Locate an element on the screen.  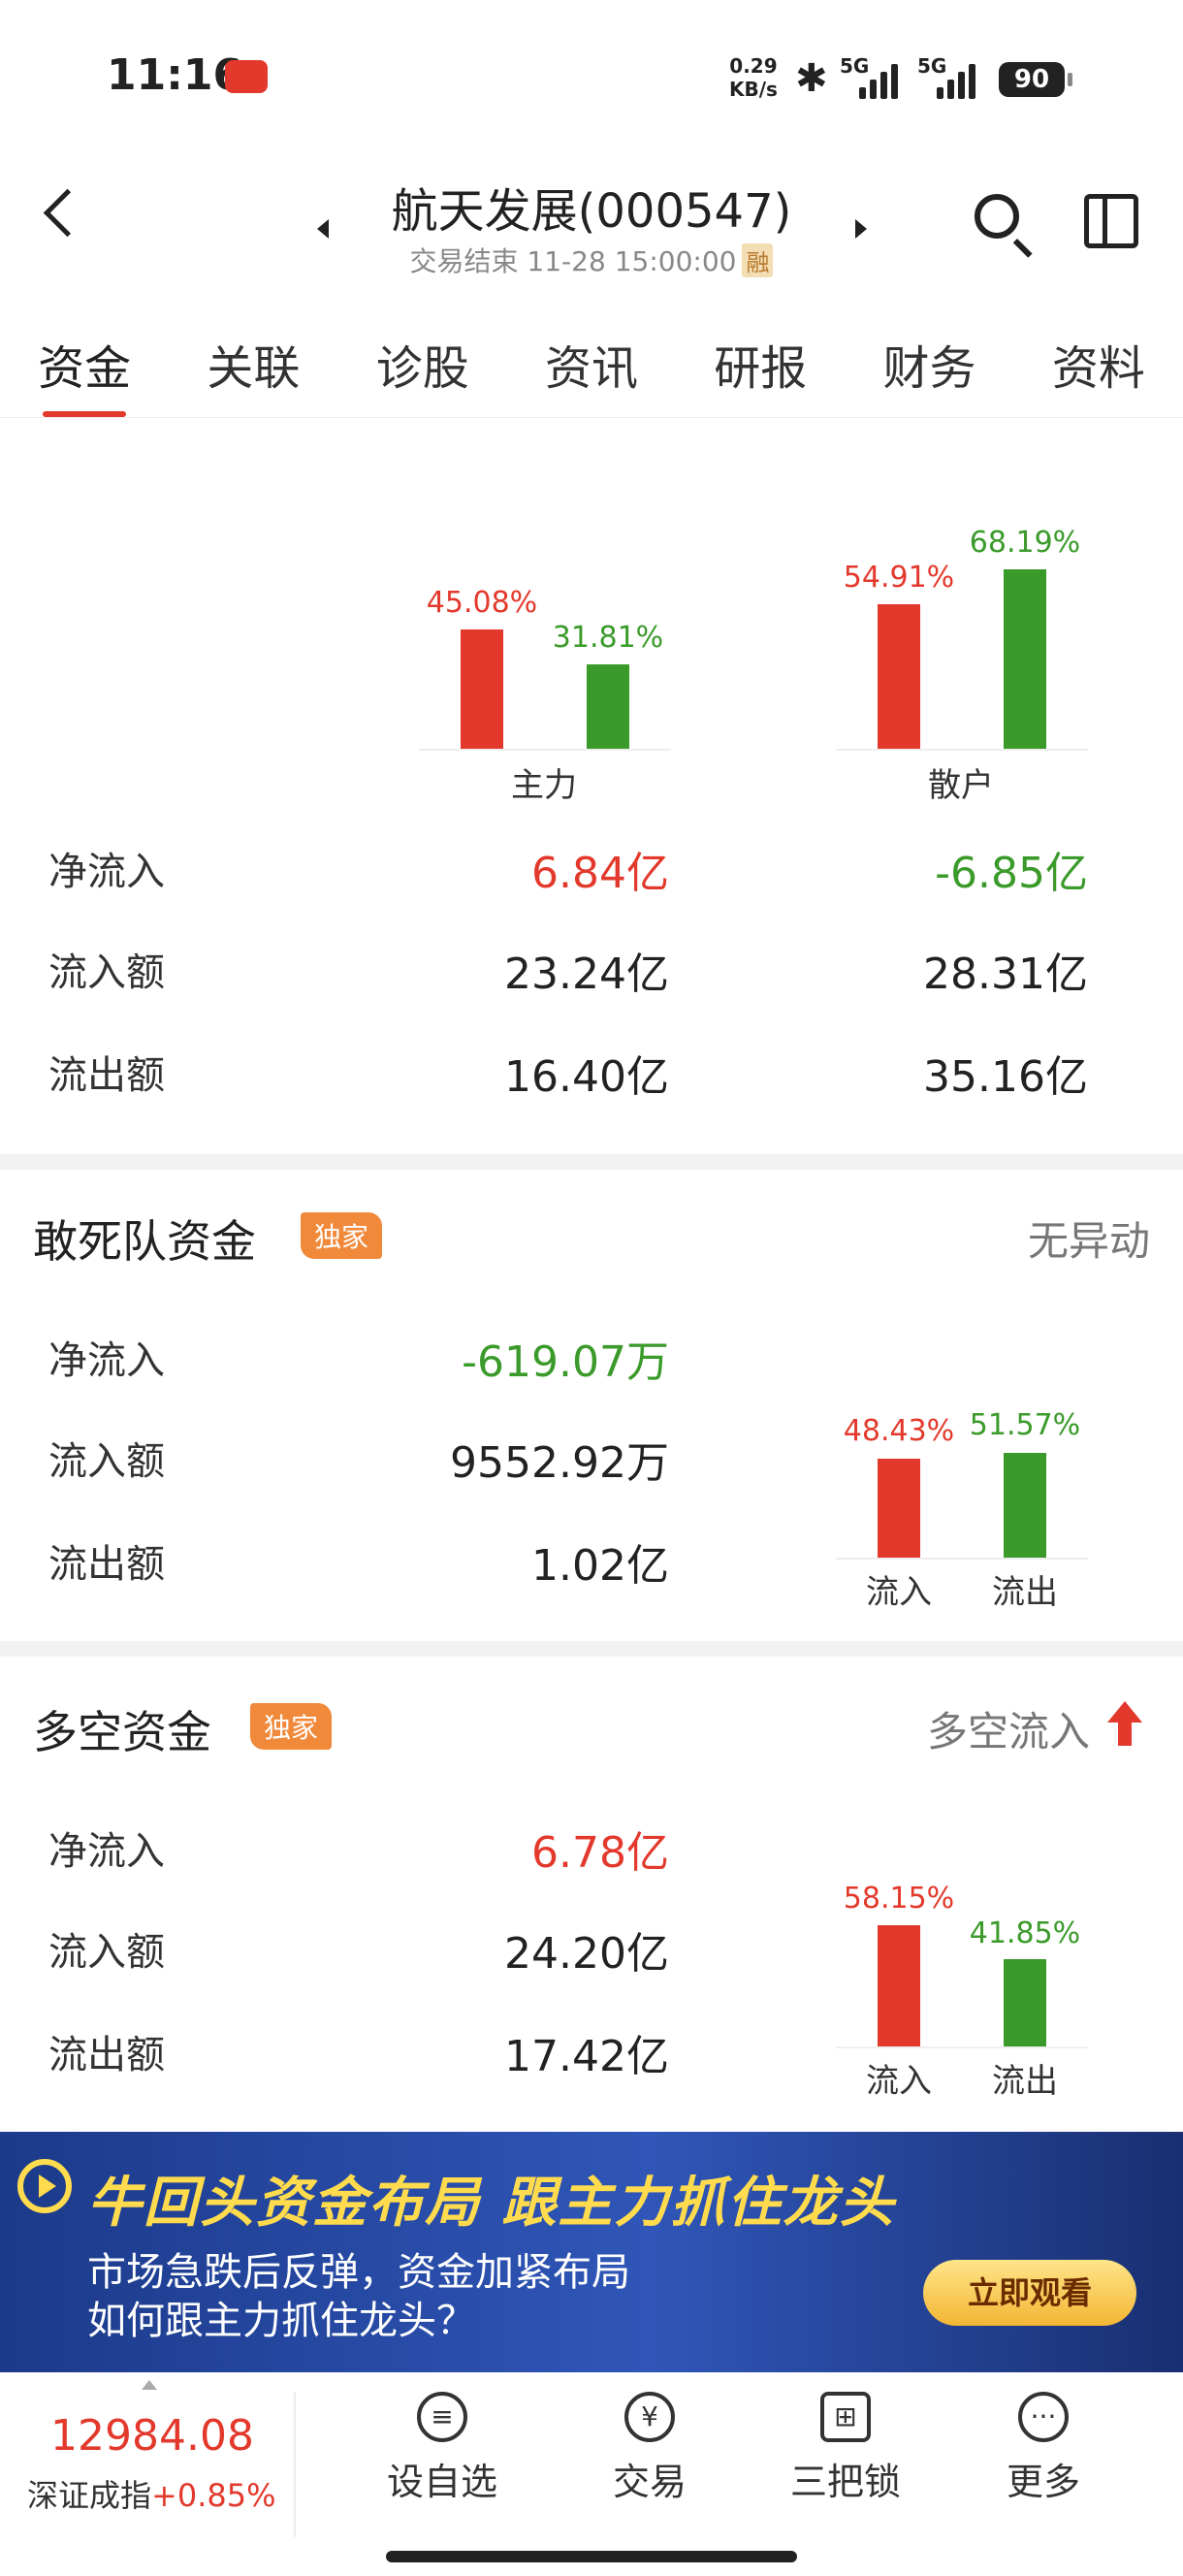
tab-diagnosis: 诊股 is located at coordinates (422, 359).